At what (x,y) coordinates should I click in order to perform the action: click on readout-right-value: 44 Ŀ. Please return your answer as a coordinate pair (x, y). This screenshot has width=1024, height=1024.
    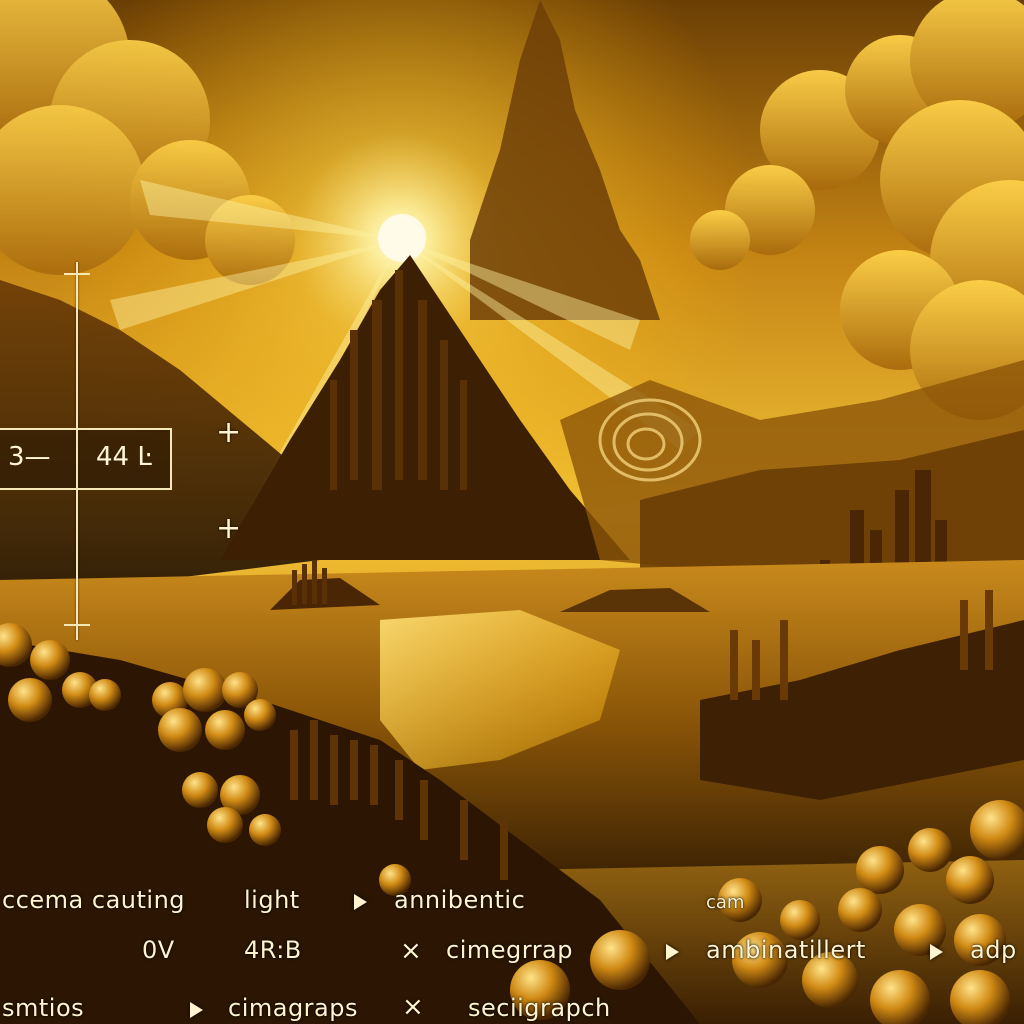
    Looking at the image, I should click on (124, 457).